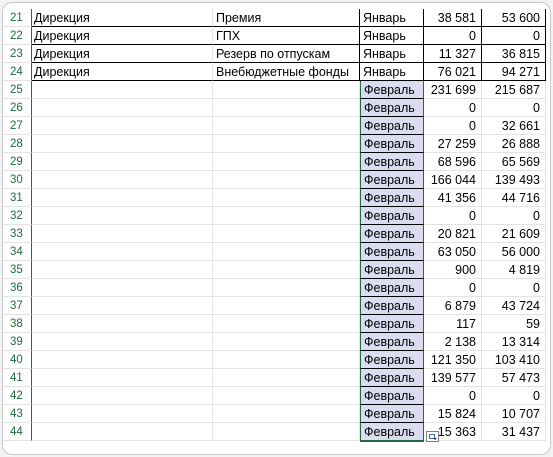 Image resolution: width=553 pixels, height=457 pixels. I want to click on cell-value-2: 13 314, so click(514, 342).